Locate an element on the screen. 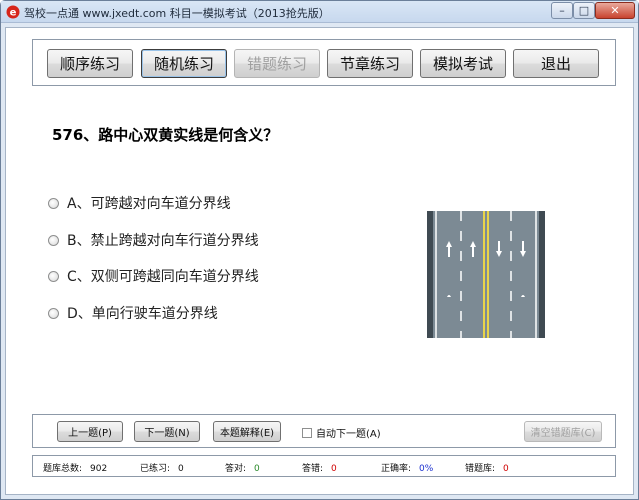 The width and height of the screenshot is (639, 500). app-logo-icon: e is located at coordinates (13, 12).